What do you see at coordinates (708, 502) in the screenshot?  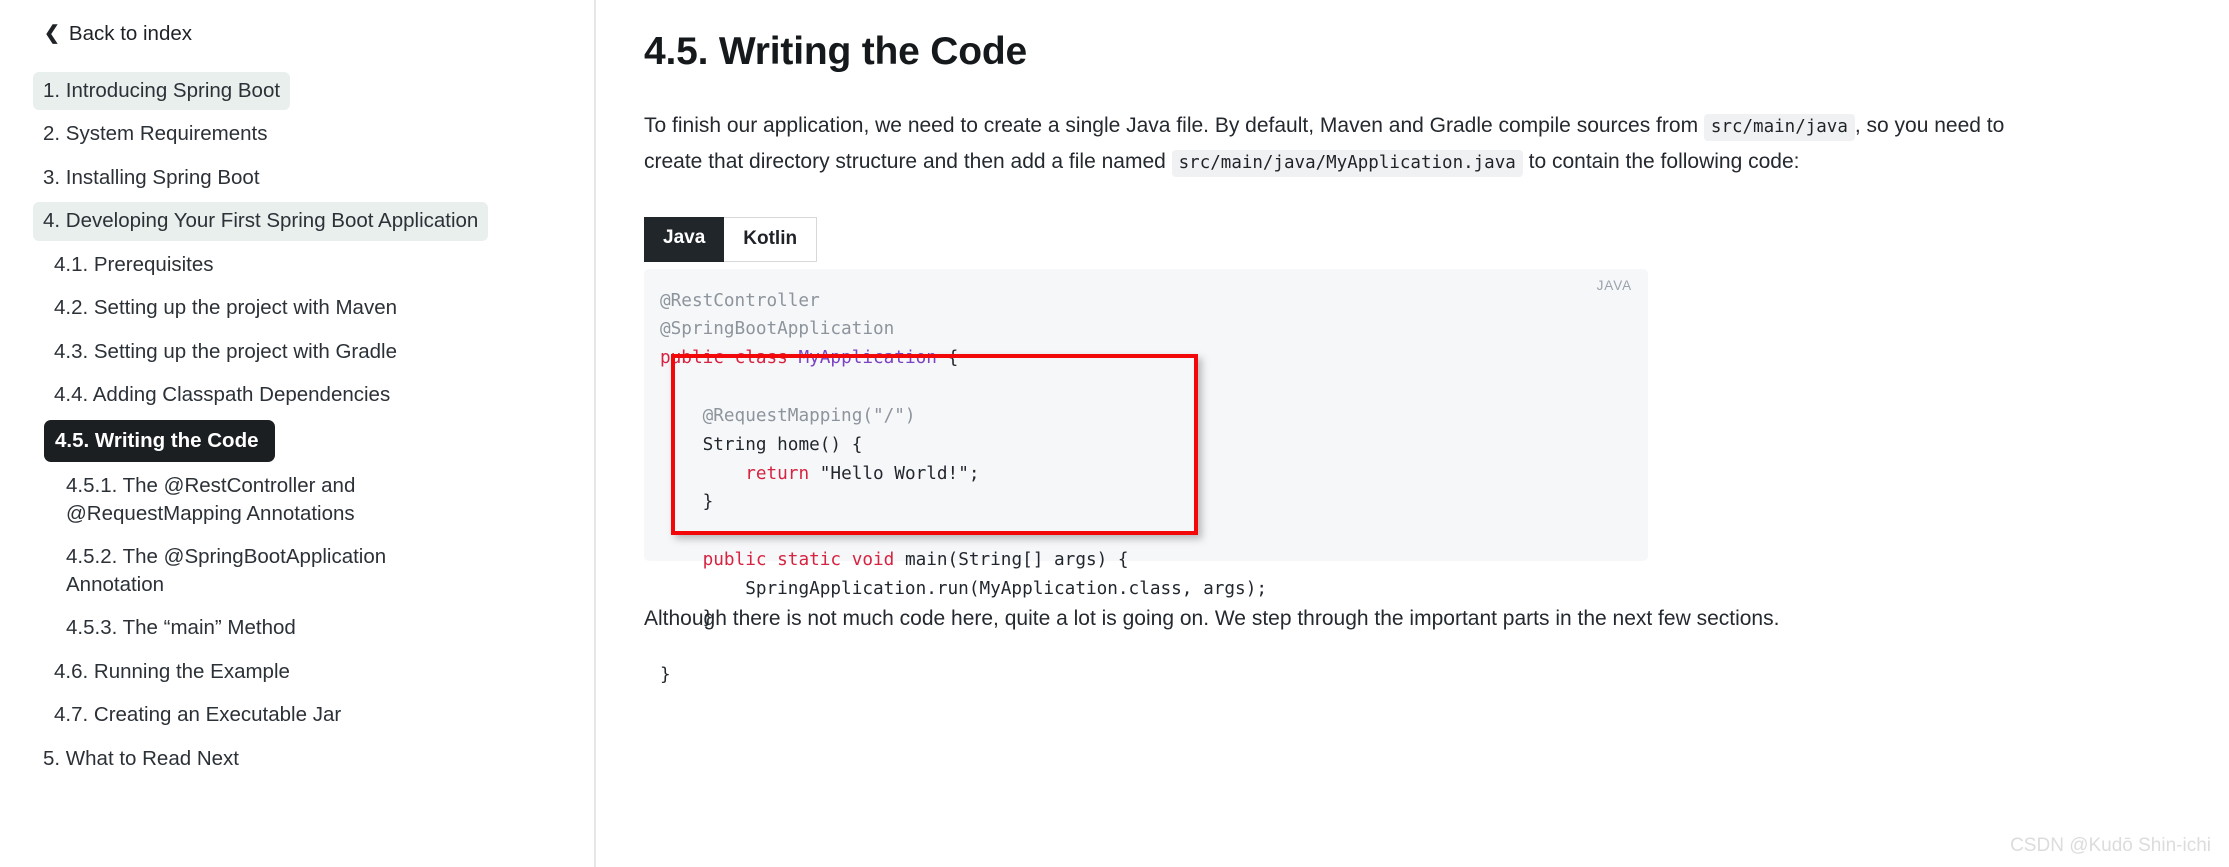 I see `code-token-brace-close-home: }` at bounding box center [708, 502].